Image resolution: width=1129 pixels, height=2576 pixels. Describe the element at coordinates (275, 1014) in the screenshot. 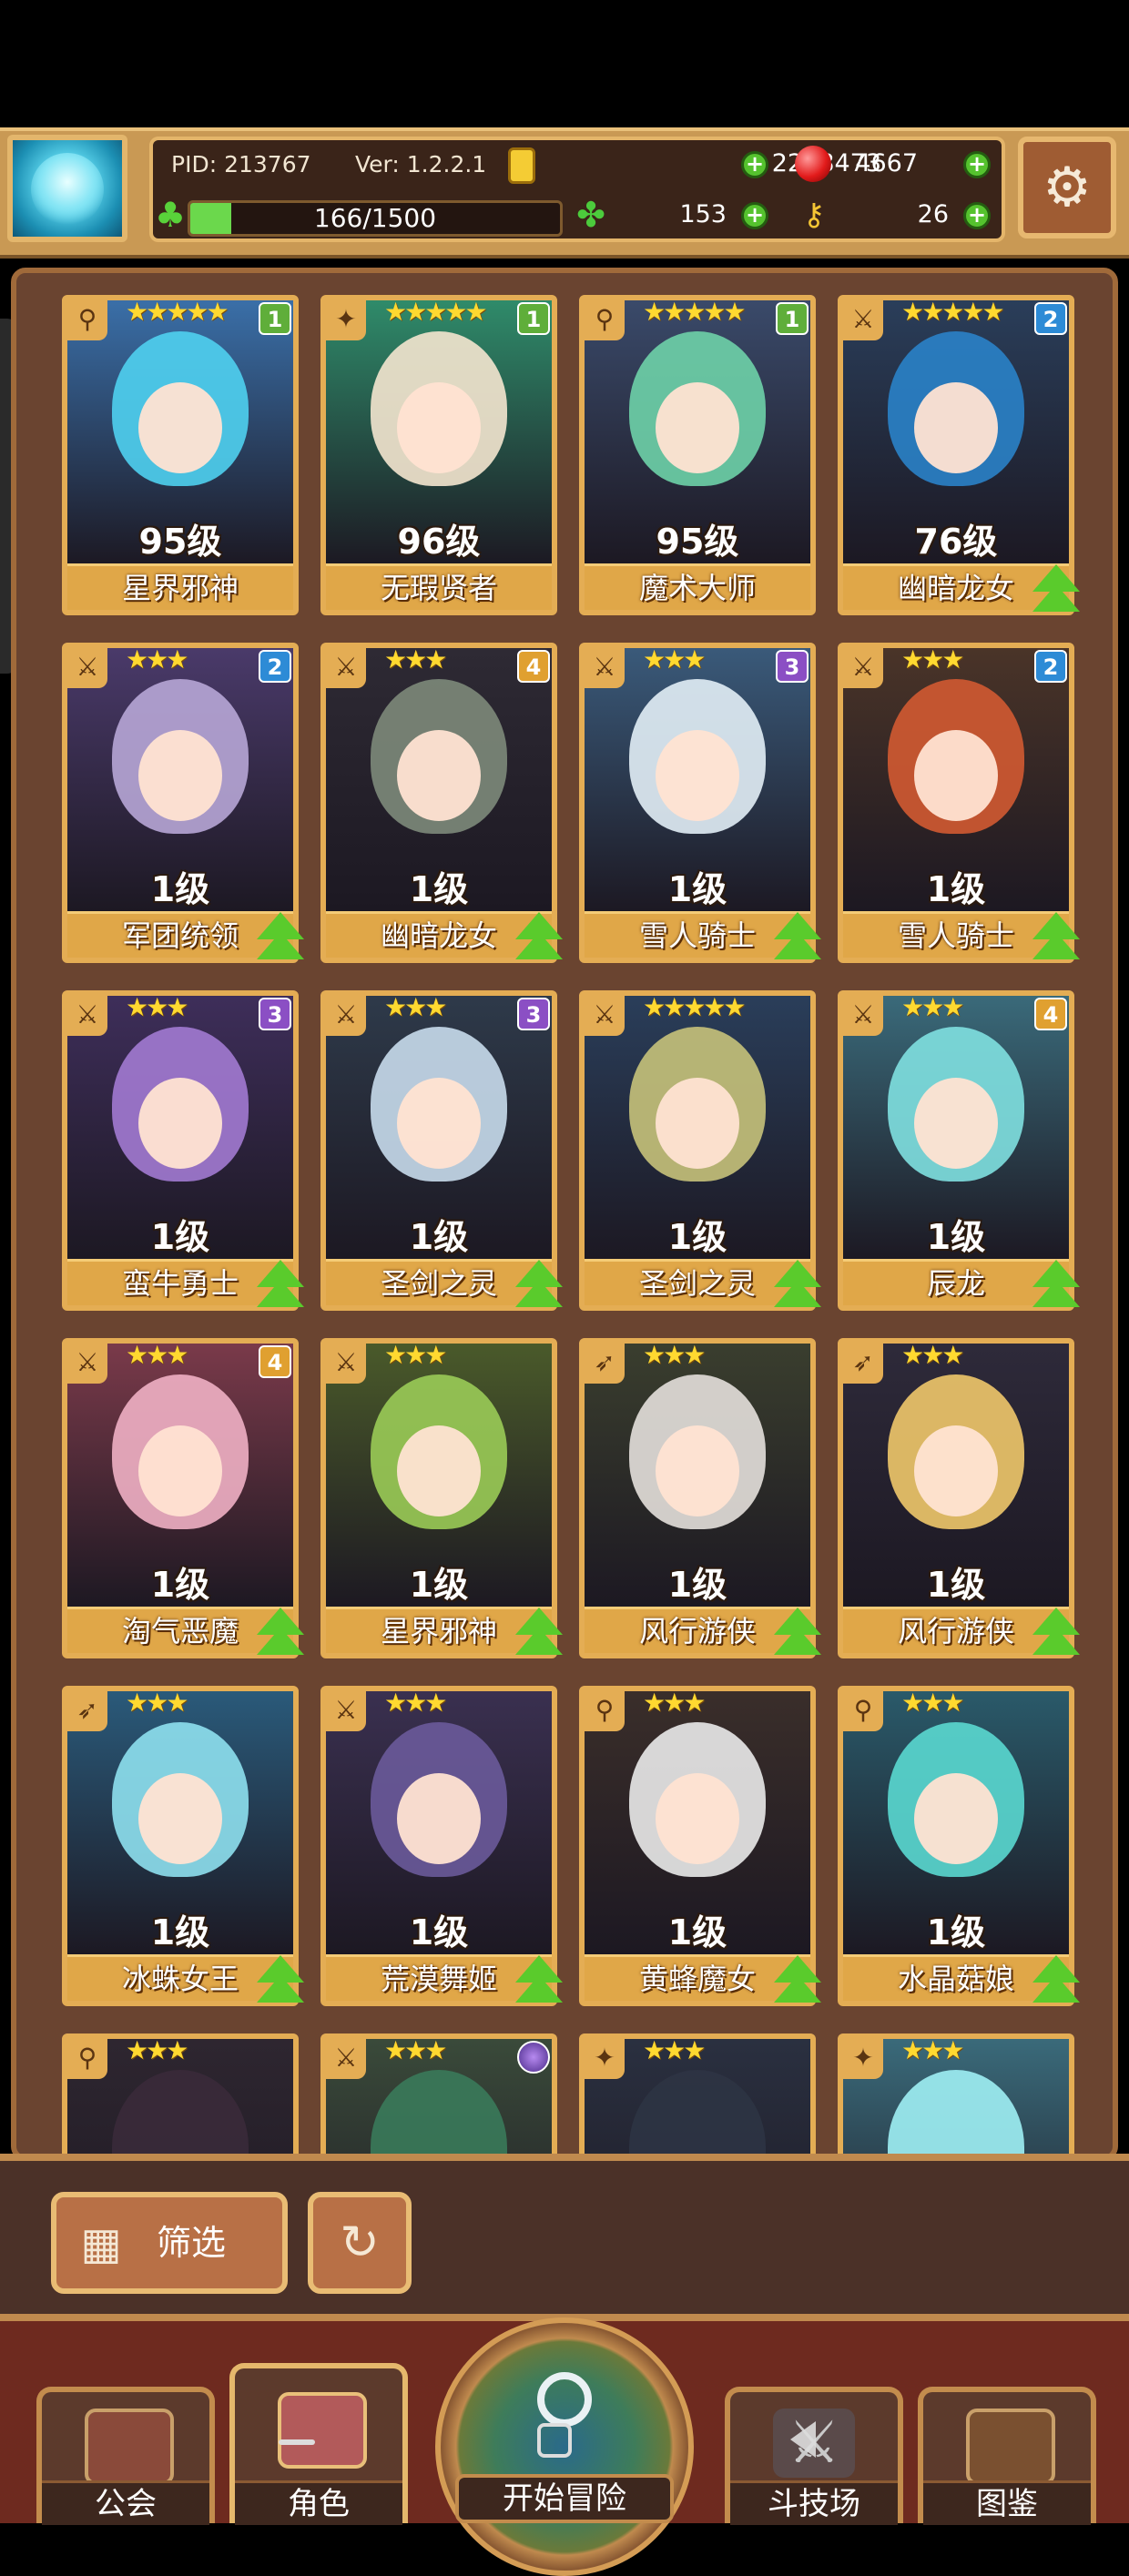

I see `rank-badge: 3` at that location.